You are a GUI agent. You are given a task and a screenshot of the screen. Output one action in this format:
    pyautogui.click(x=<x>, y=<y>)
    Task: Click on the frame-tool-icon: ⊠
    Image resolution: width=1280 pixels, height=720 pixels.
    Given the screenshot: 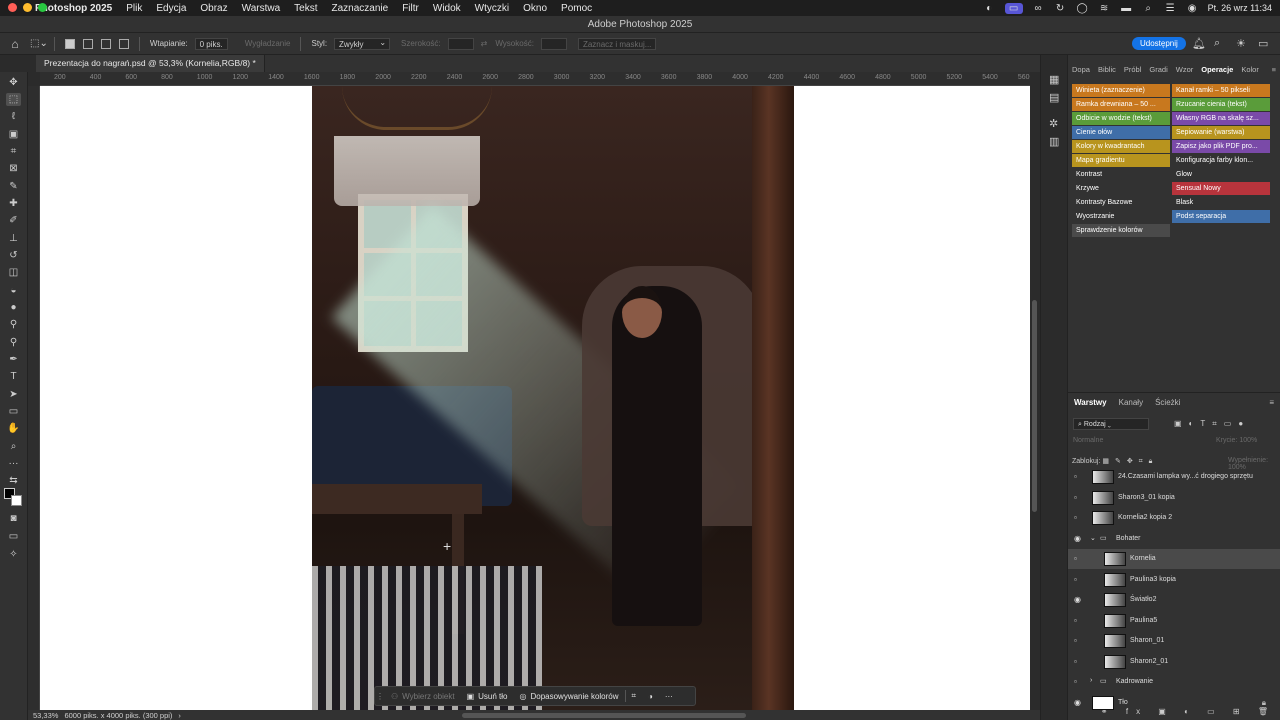 What is the action you would take?
    pyautogui.click(x=13, y=168)
    